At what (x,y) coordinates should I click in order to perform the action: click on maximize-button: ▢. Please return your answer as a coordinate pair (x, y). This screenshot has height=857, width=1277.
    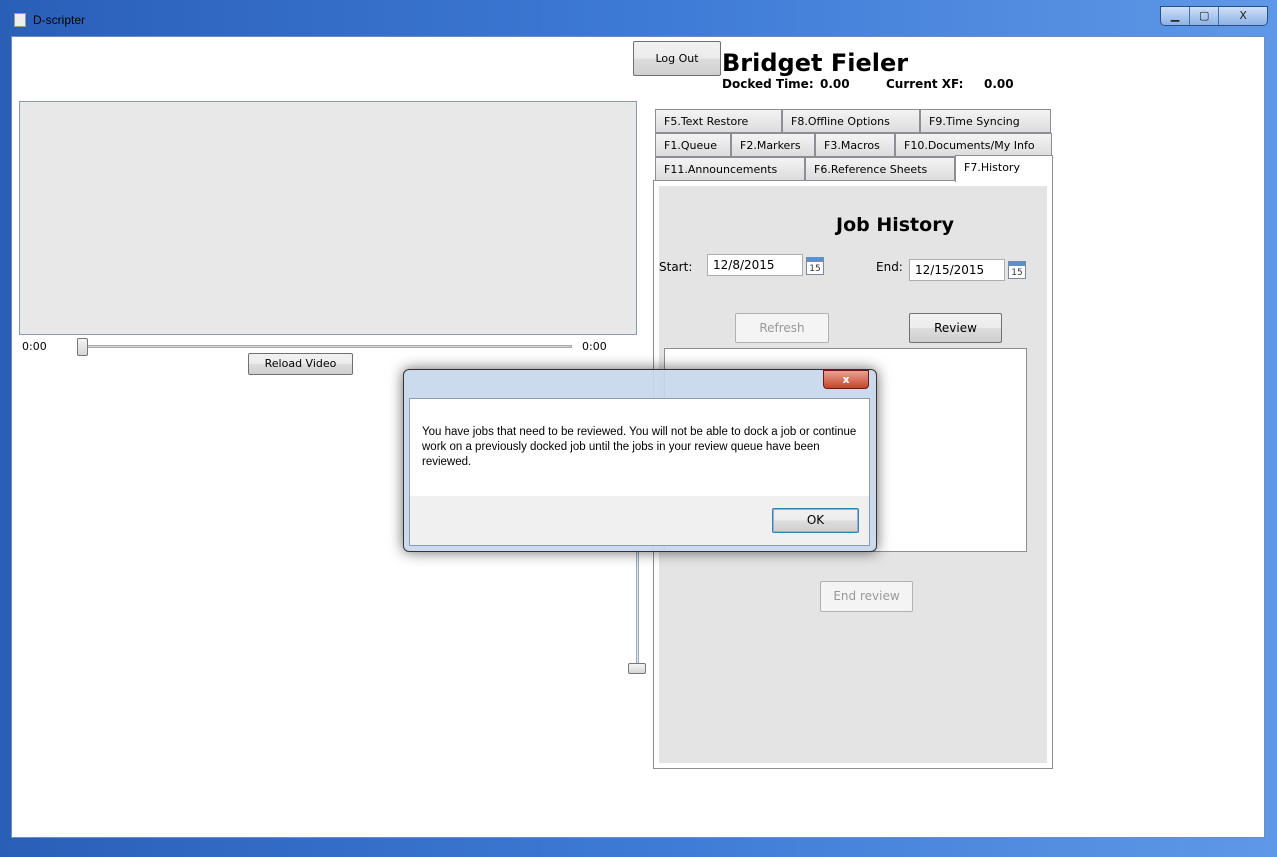
    Looking at the image, I should click on (1205, 16).